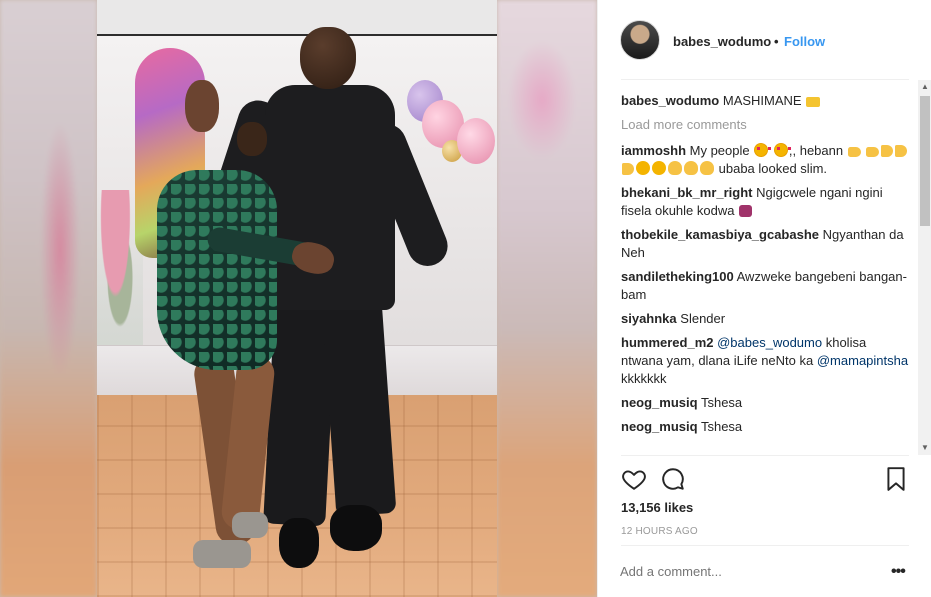 The height and width of the screenshot is (597, 931). I want to click on crown-emoji-icon, so click(813, 102).